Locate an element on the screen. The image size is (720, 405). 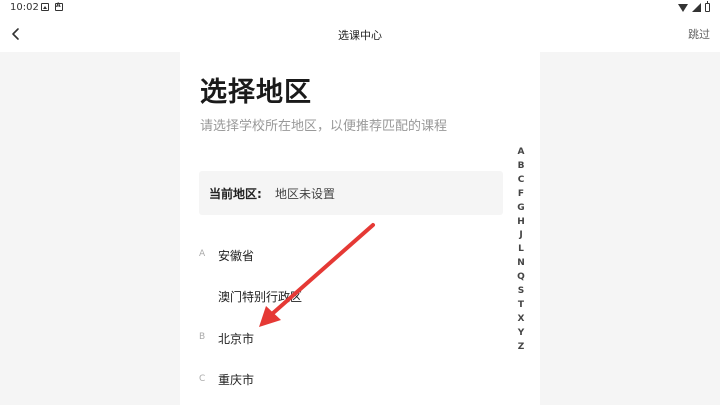
alphabet-index: A B C F G H J L N Q S T X Y Z is located at coordinates (521, 250).